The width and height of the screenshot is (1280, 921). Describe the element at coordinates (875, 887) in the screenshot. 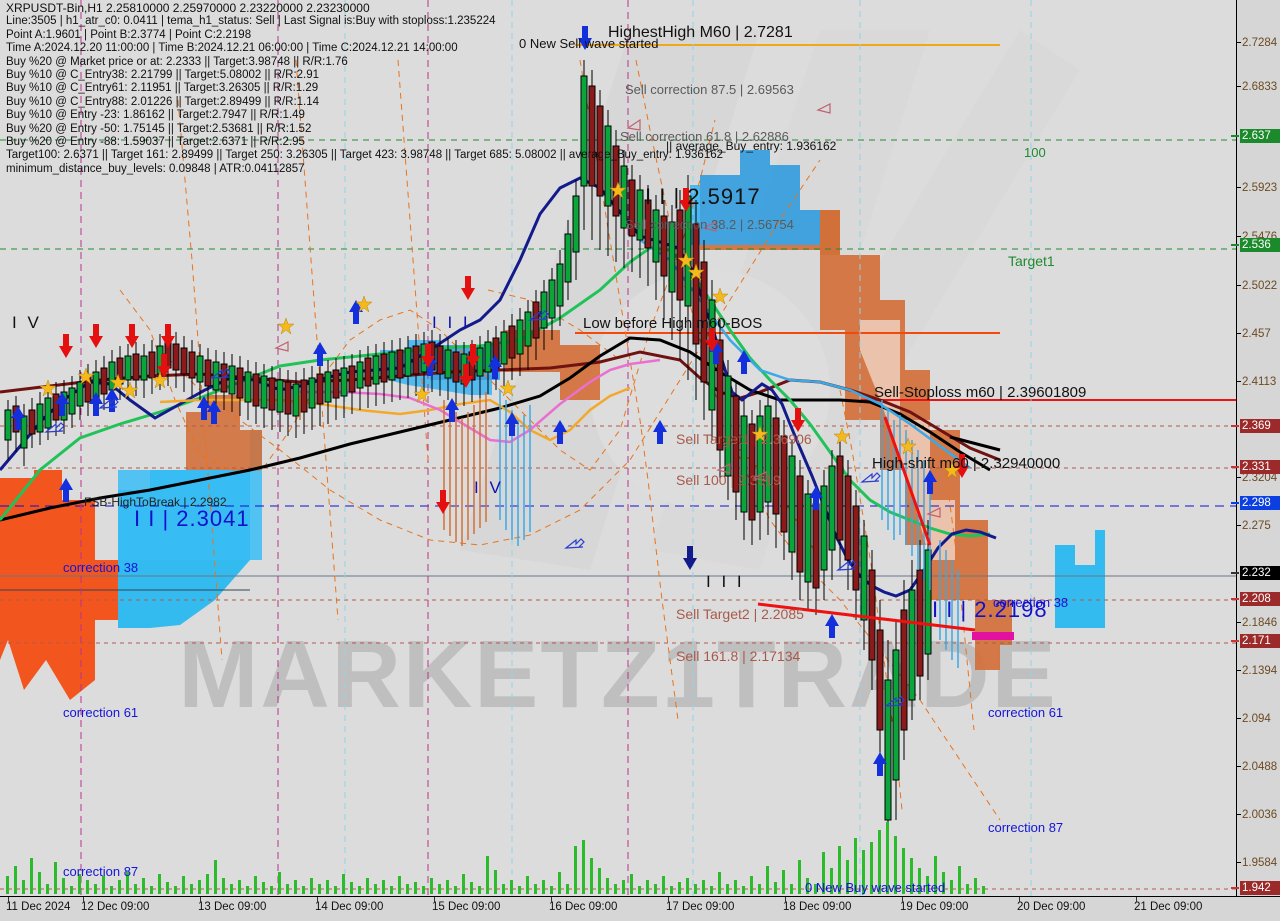

I see `annotation-new-buy-wave: 0 New Buy wave started` at that location.